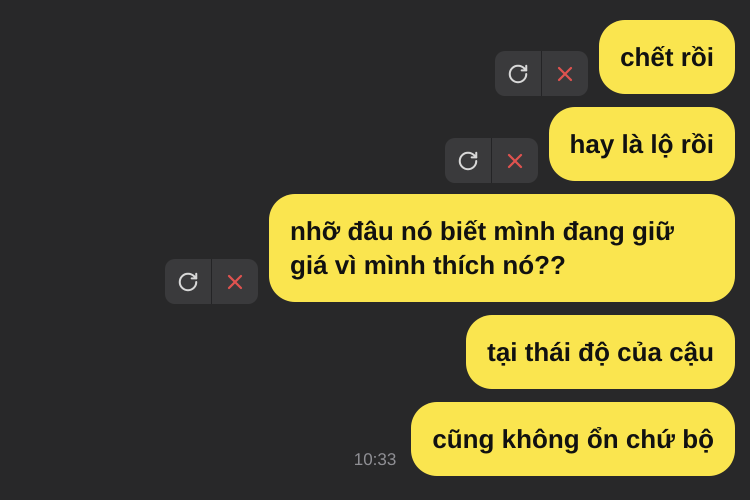  I want to click on message-bubble: nhỡ đâu nó biết mình đang giữ giá vì mình thích nó??, so click(502, 248).